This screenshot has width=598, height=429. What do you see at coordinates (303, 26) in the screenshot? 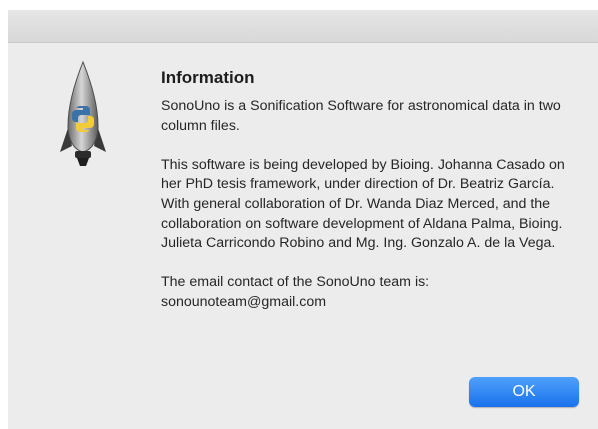
I see `dialog-titlebar` at bounding box center [303, 26].